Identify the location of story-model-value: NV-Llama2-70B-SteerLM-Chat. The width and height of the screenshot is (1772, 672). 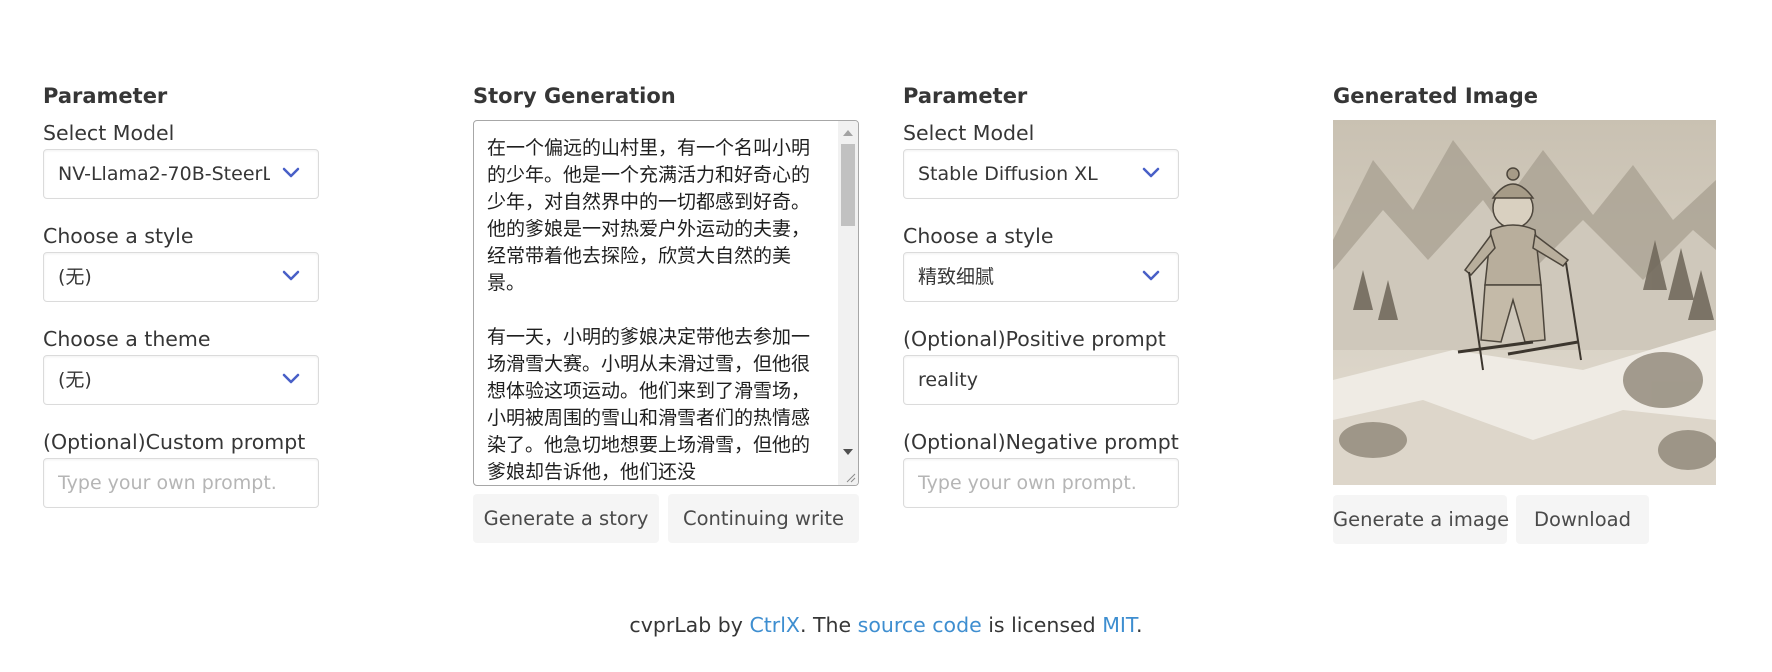
(164, 174).